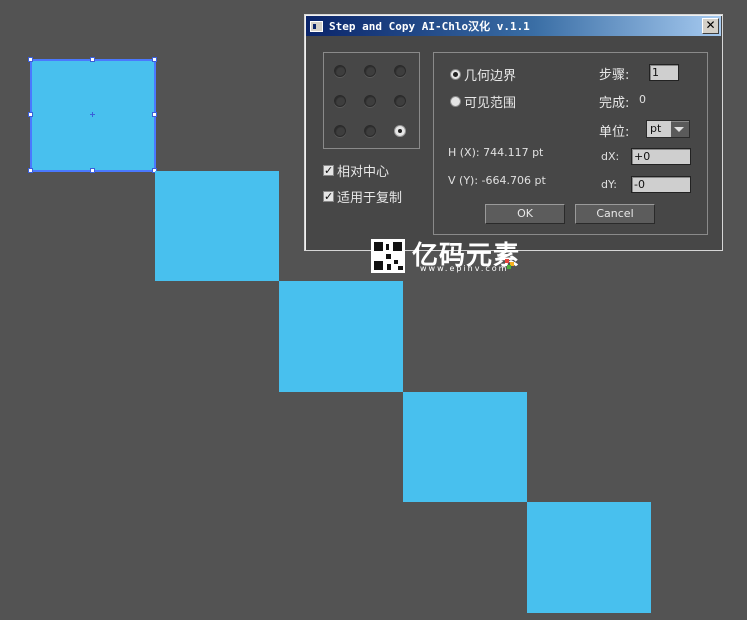 This screenshot has height=620, width=747. What do you see at coordinates (610, 156) in the screenshot?
I see `dx-label: dX:` at bounding box center [610, 156].